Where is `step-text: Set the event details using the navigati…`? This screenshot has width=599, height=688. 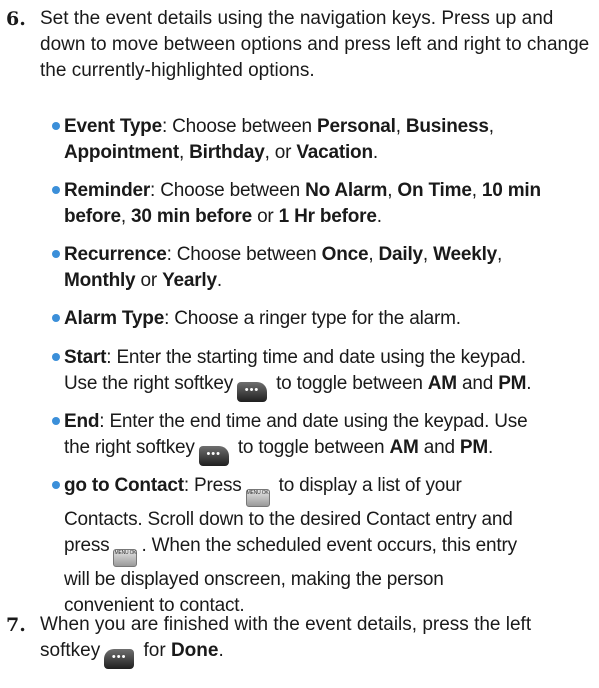 step-text: Set the event details using the navigati… is located at coordinates (315, 44).